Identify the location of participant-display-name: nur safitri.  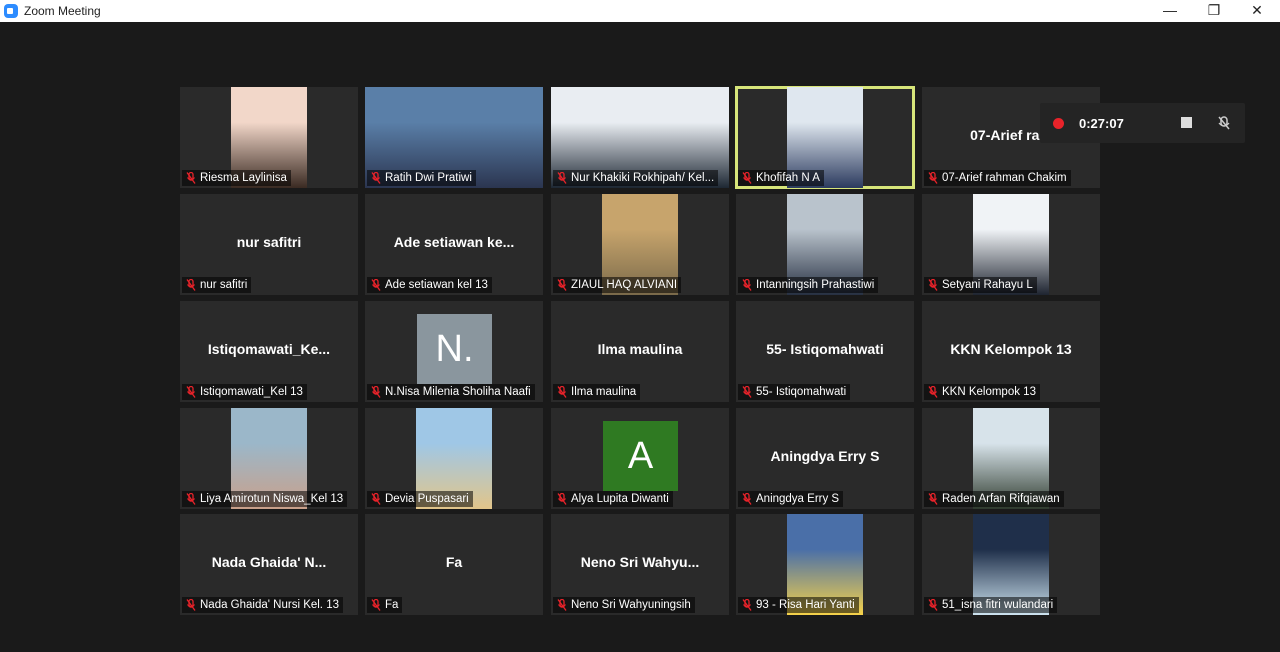
(269, 242).